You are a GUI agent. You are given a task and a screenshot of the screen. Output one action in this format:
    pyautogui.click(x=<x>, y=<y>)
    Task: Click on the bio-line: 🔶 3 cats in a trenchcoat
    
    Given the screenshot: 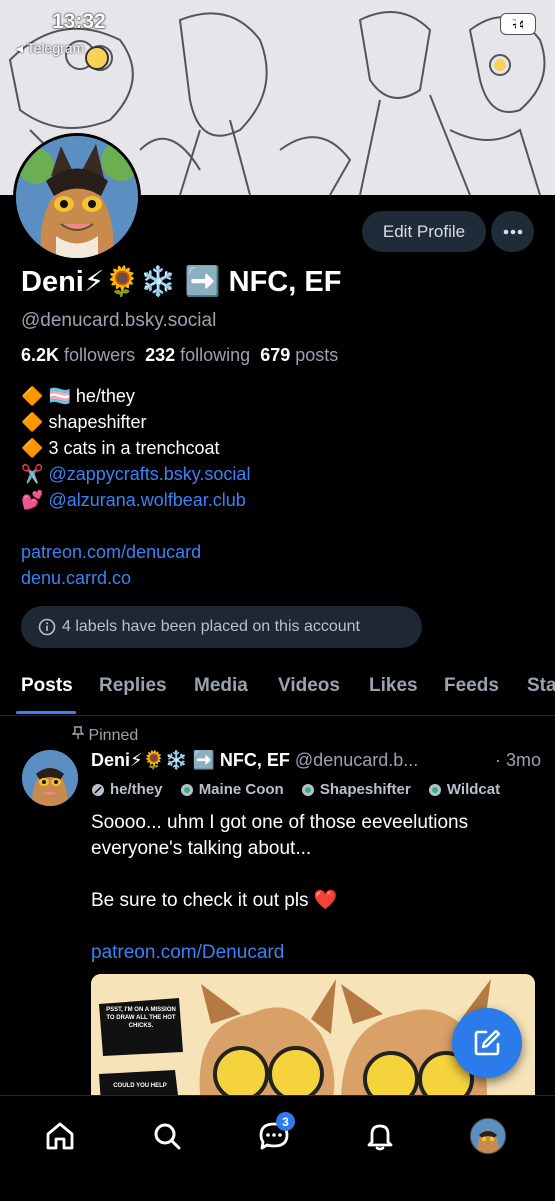 What is the action you would take?
    pyautogui.click(x=135, y=448)
    